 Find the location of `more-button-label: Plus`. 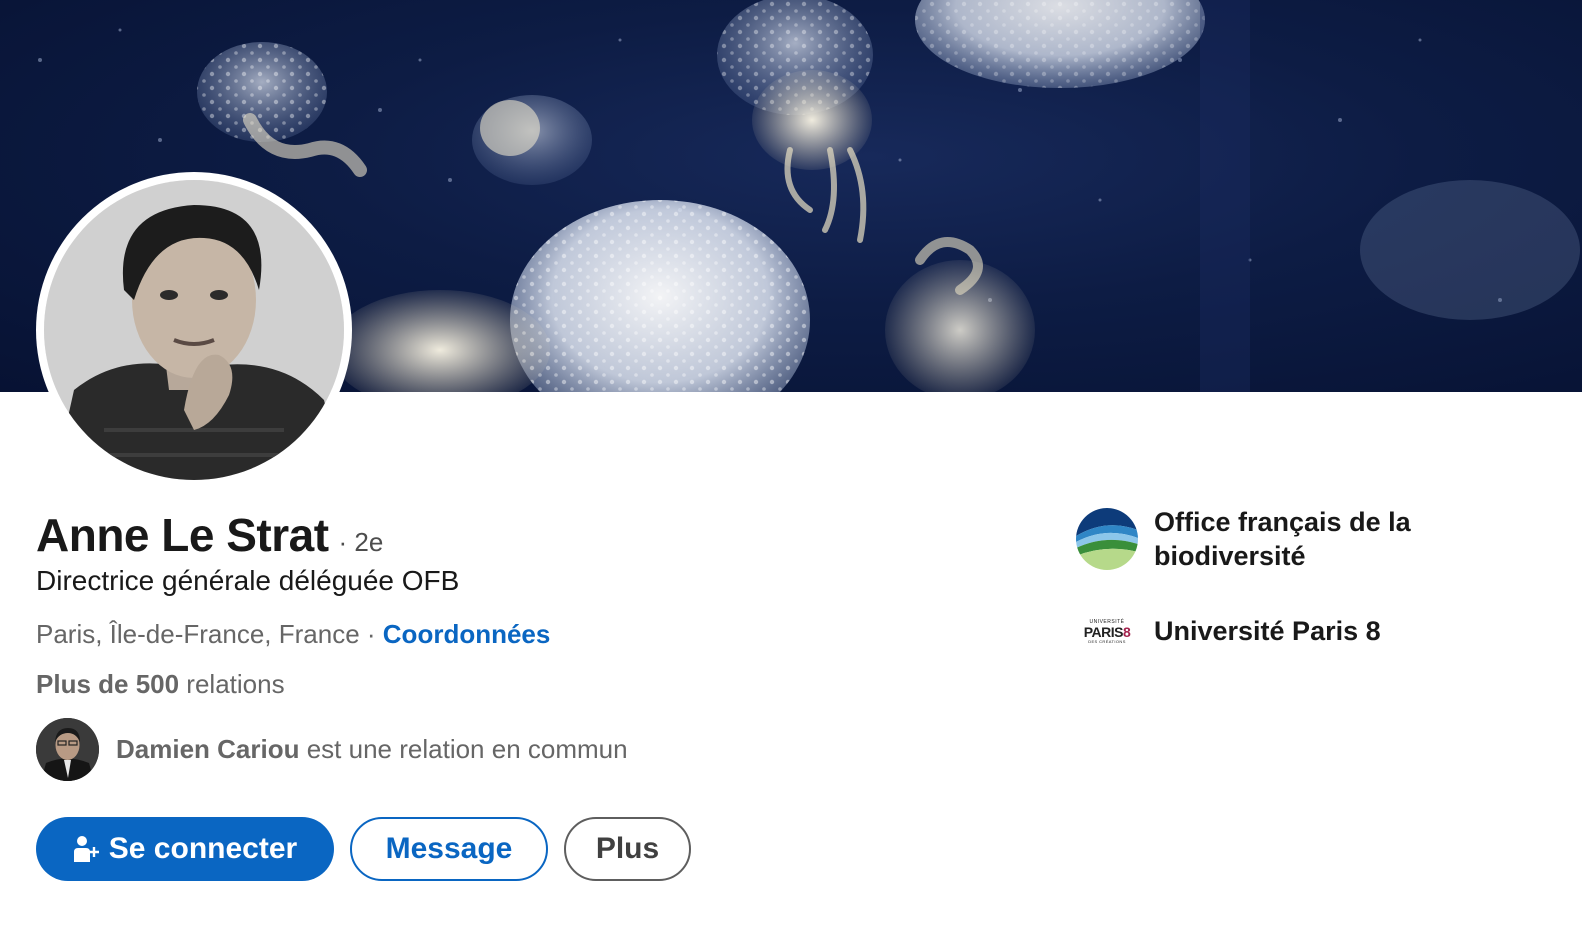

more-button-label: Plus is located at coordinates (627, 848).